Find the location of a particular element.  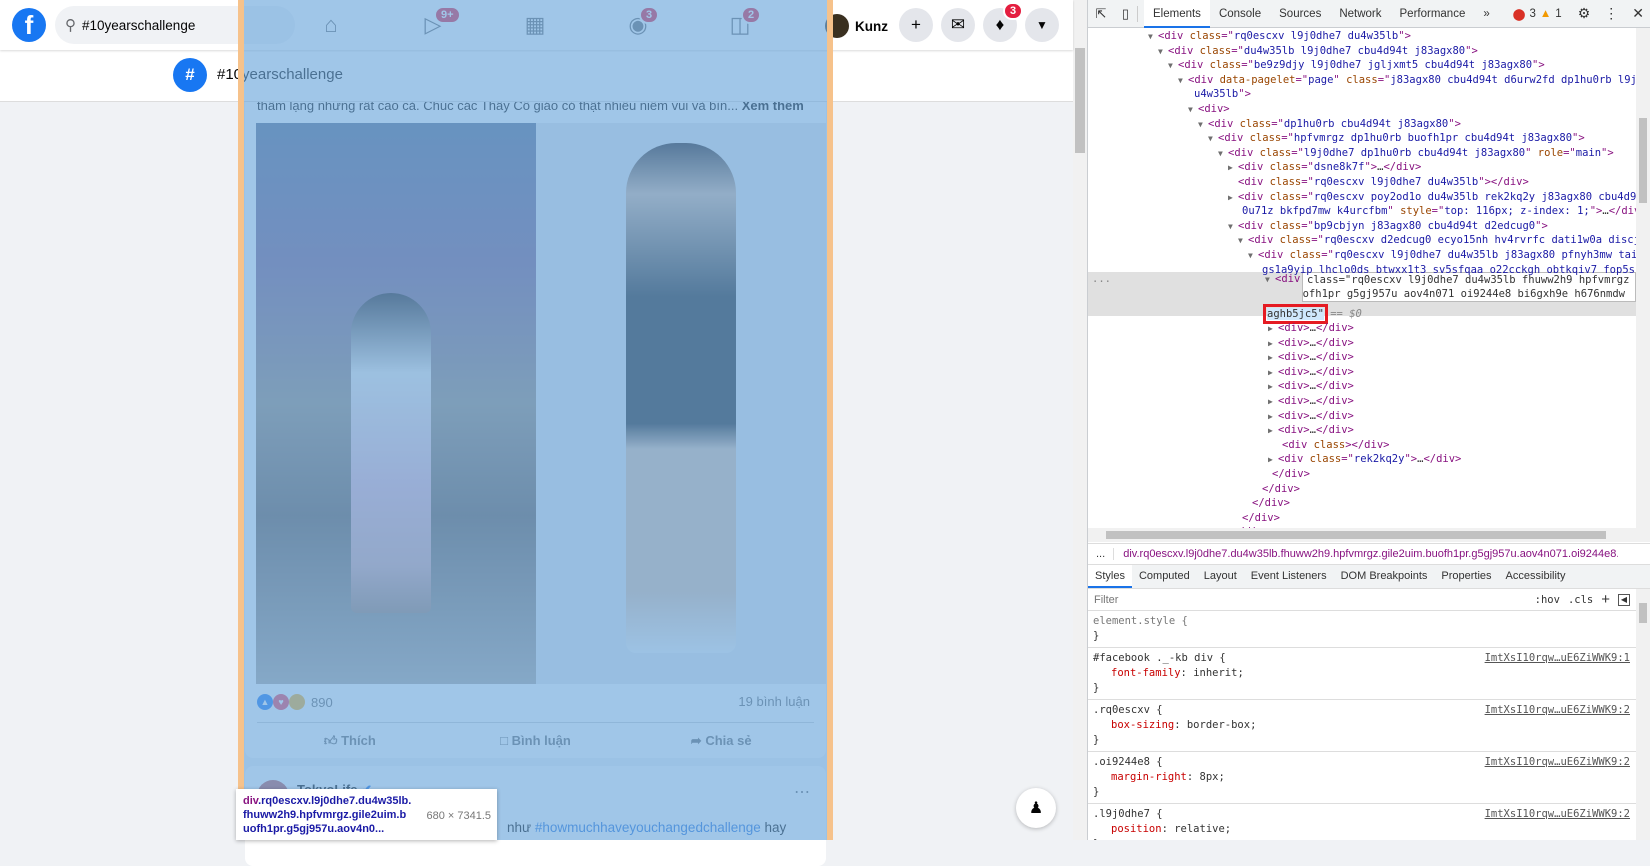

warning-count: 1 is located at coordinates (1558, 14).